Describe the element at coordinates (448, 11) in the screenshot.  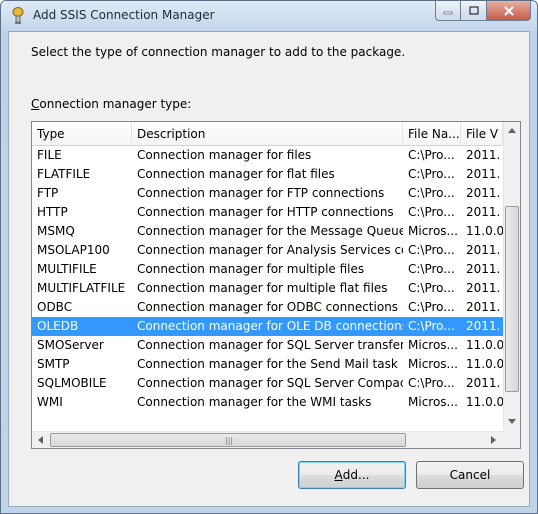
I see `minimize-button` at that location.